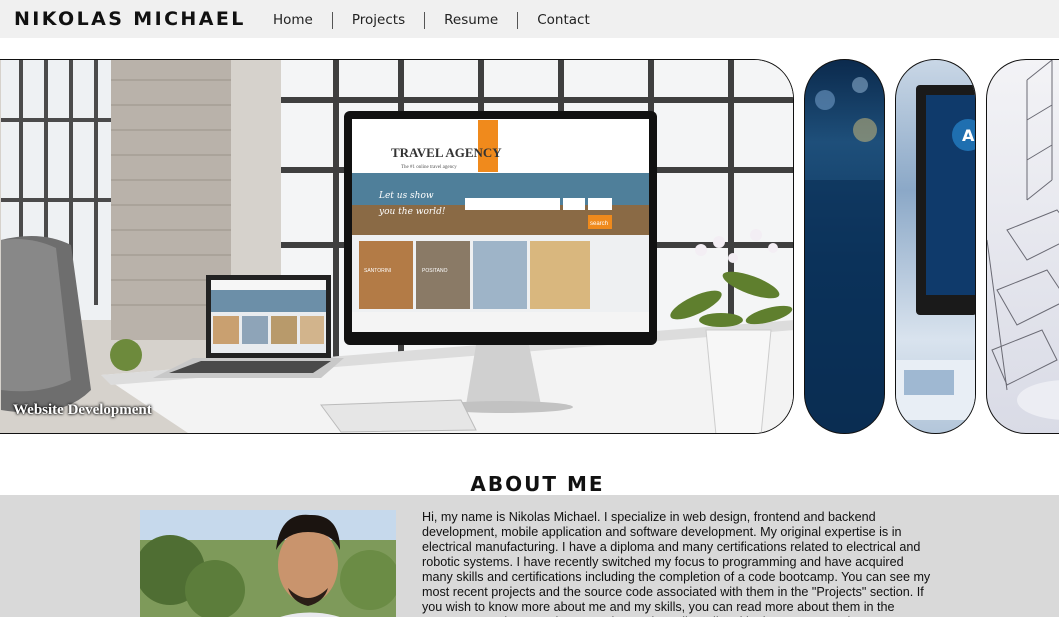 This screenshot has width=1059, height=617. Describe the element at coordinates (446, 152) in the screenshot. I see `mockup-site-name: TRAVEL AGENCY` at that location.